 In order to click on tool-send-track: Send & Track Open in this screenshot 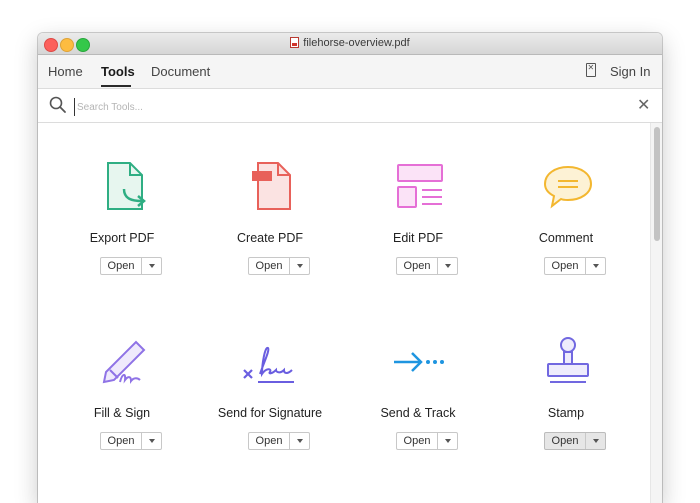, I will do `click(418, 401)`.